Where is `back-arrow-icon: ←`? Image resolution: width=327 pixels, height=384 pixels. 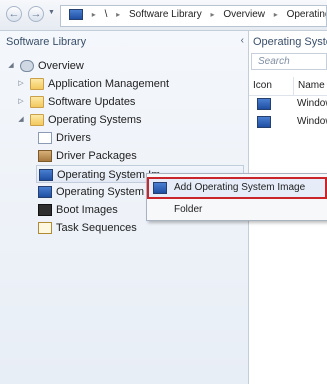 back-arrow-icon: ← is located at coordinates (14, 14).